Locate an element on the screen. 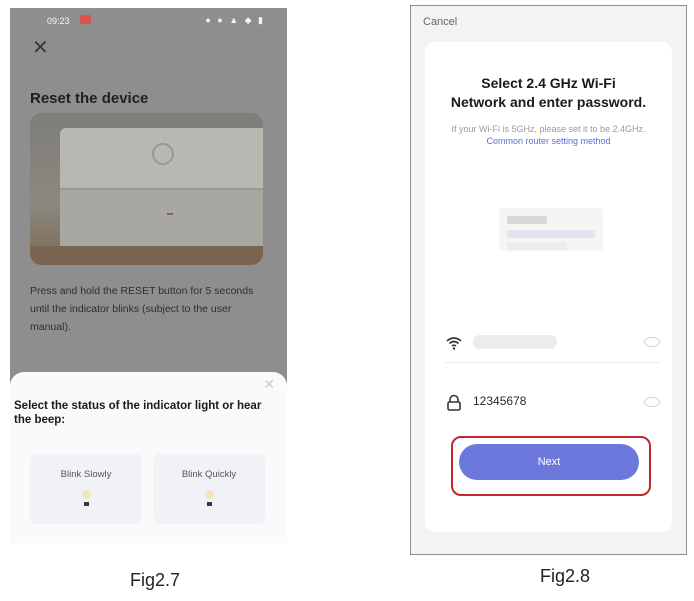 The width and height of the screenshot is (694, 601). wifi-name-field is located at coordinates (552, 343).